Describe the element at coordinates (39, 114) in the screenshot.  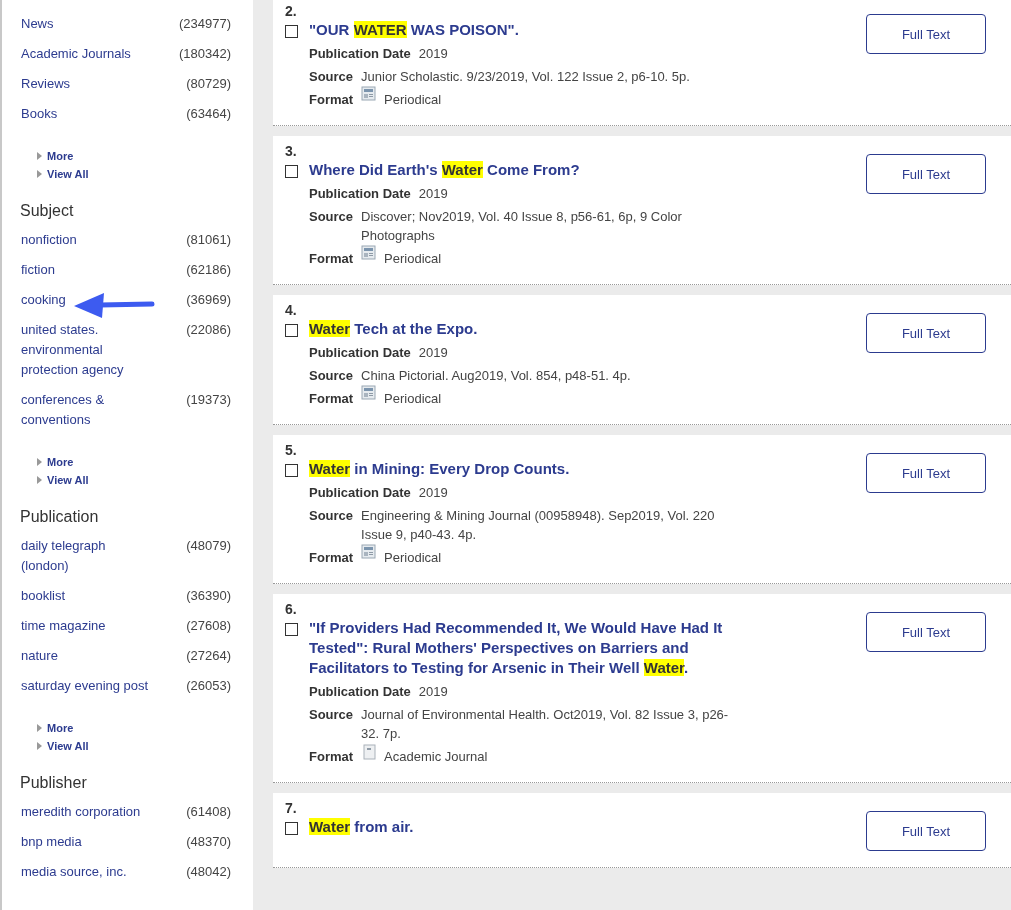
I see `facet-link: Books` at that location.